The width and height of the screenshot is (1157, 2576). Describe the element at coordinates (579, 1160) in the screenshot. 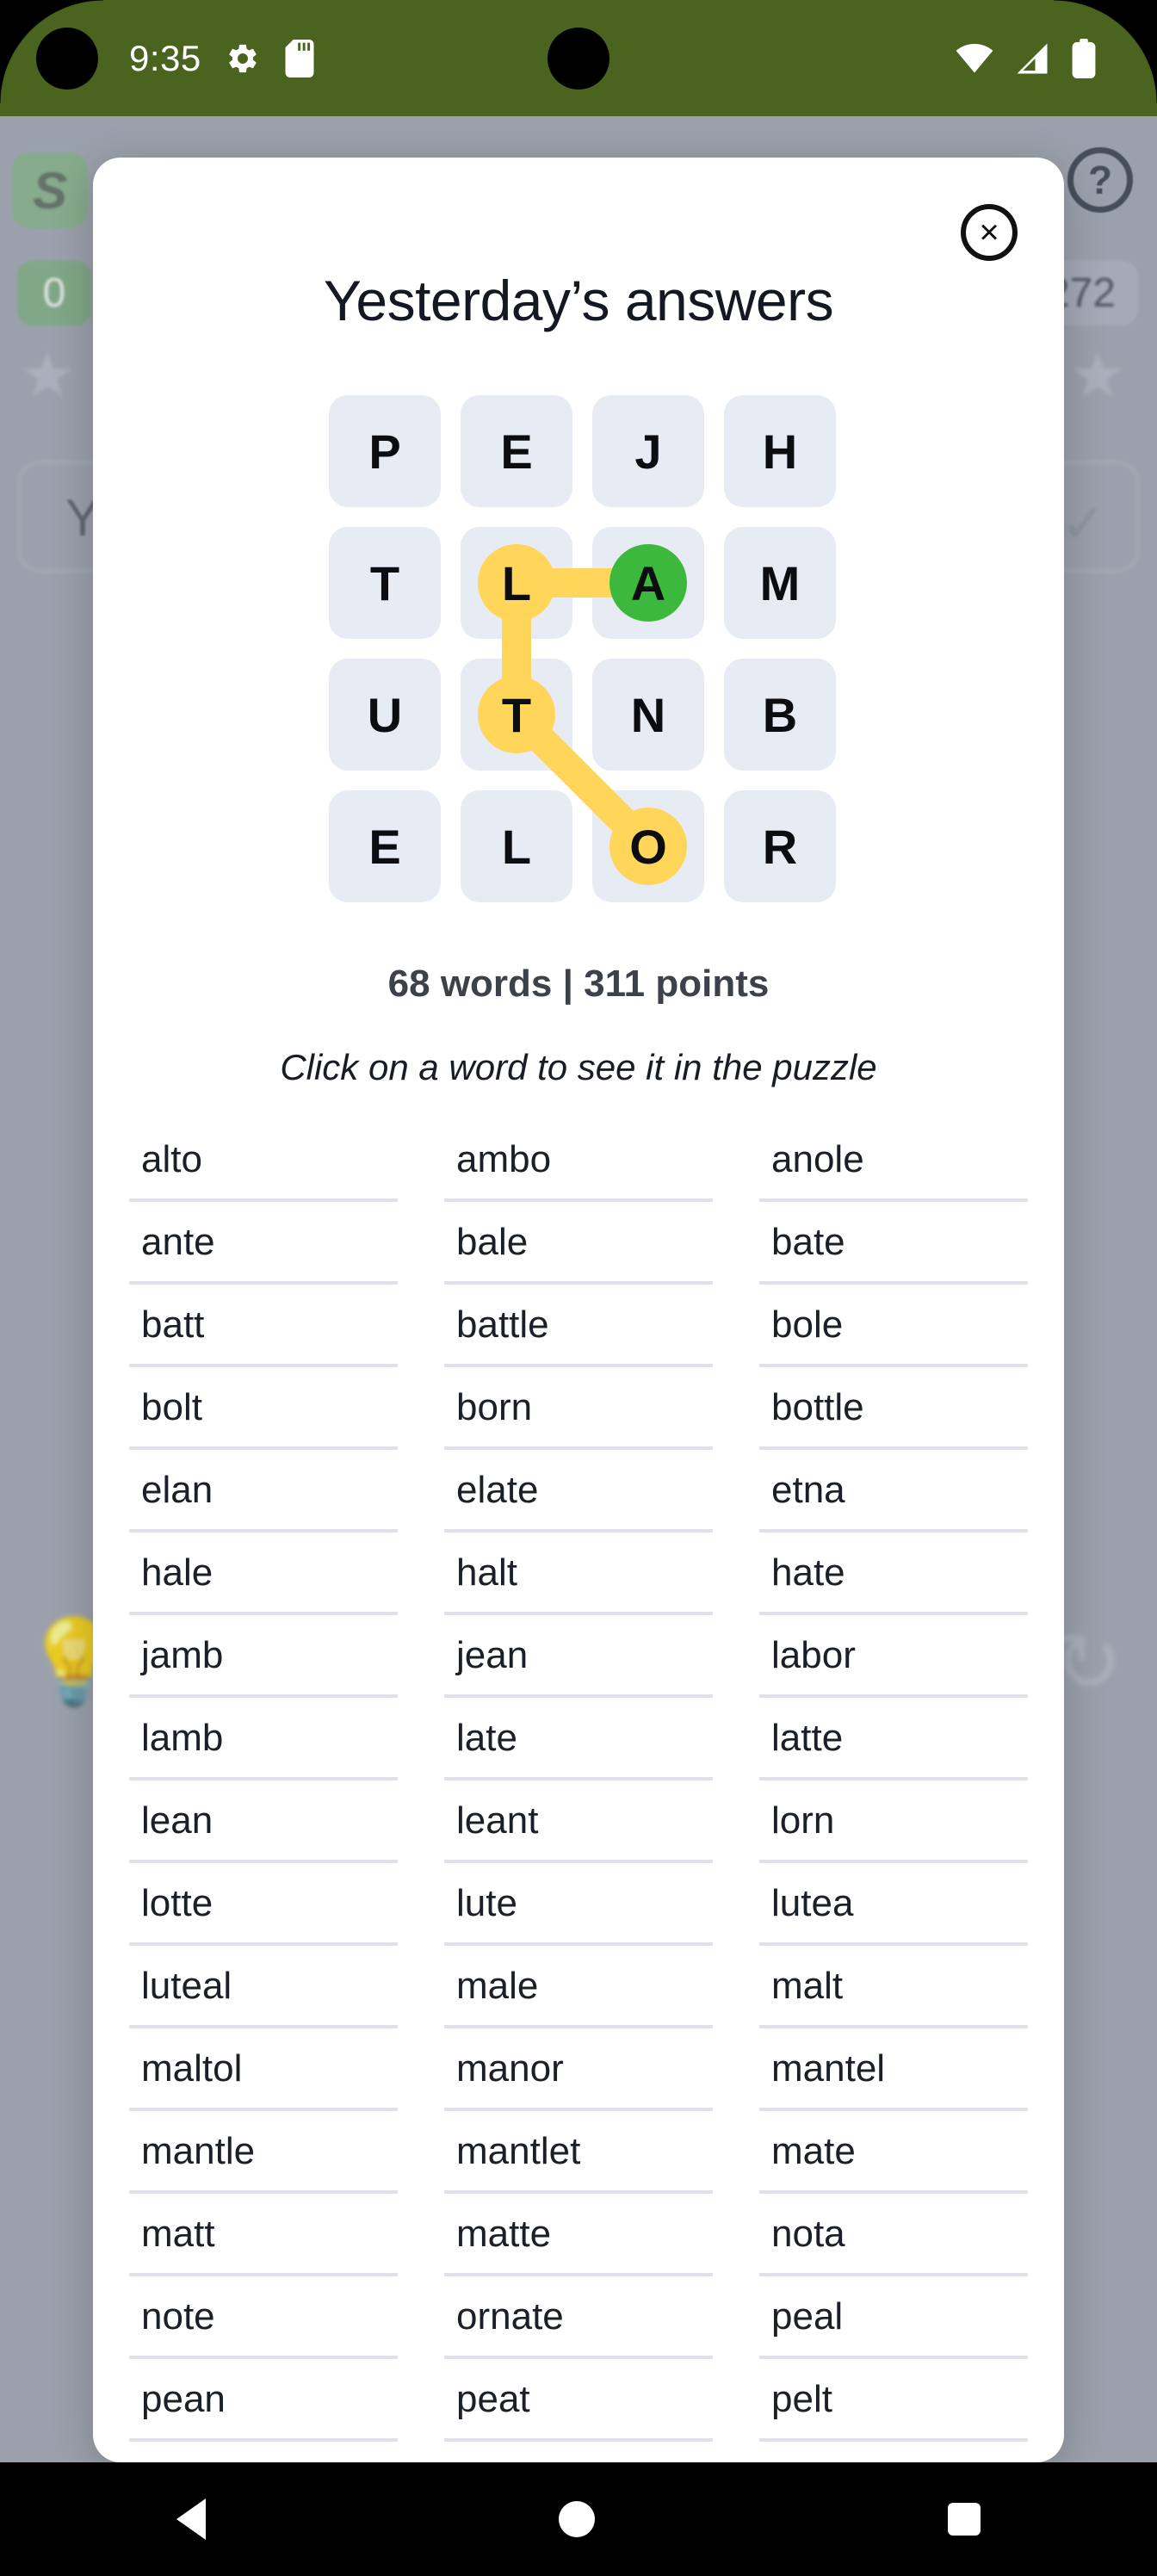

I see `word-list-item: ambo` at that location.